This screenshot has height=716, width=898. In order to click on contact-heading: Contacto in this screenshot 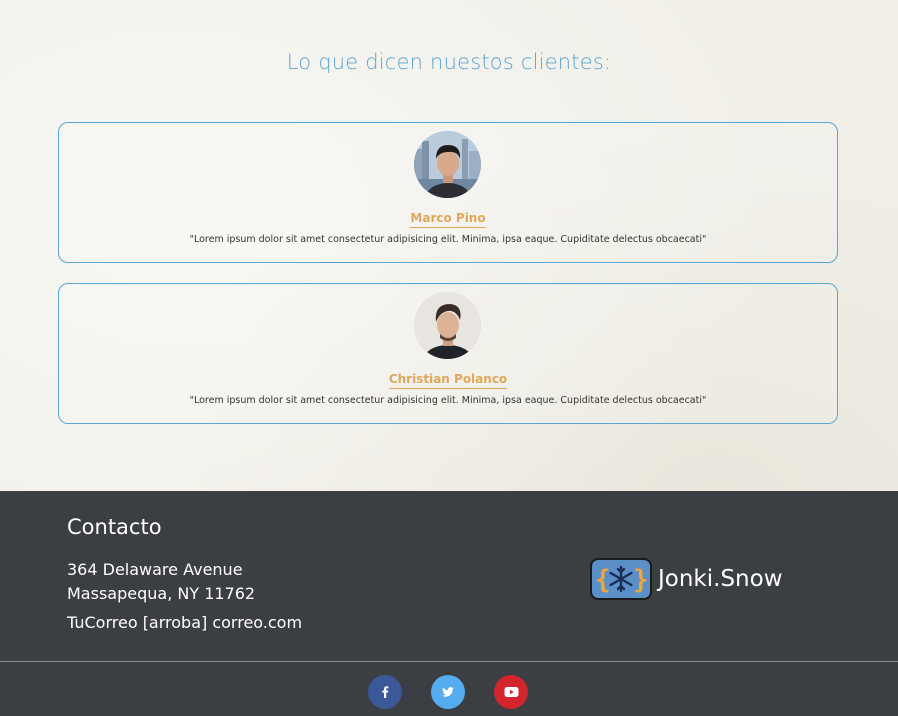, I will do `click(114, 527)`.